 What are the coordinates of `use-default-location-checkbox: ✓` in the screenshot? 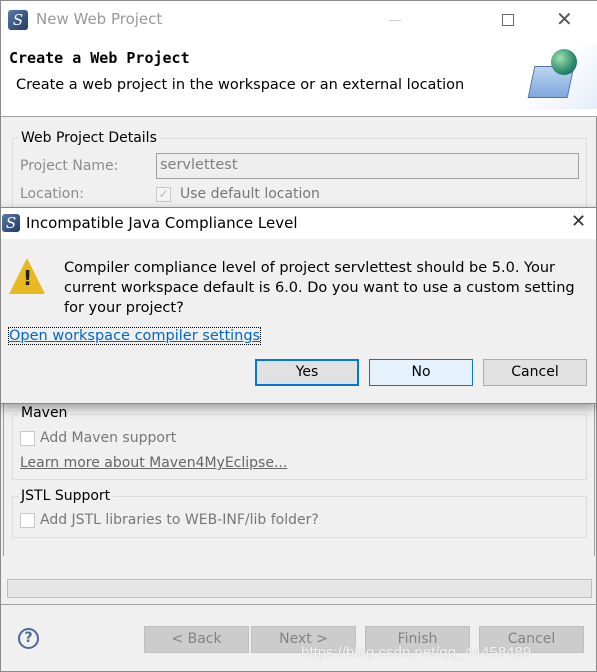 It's located at (163, 194).